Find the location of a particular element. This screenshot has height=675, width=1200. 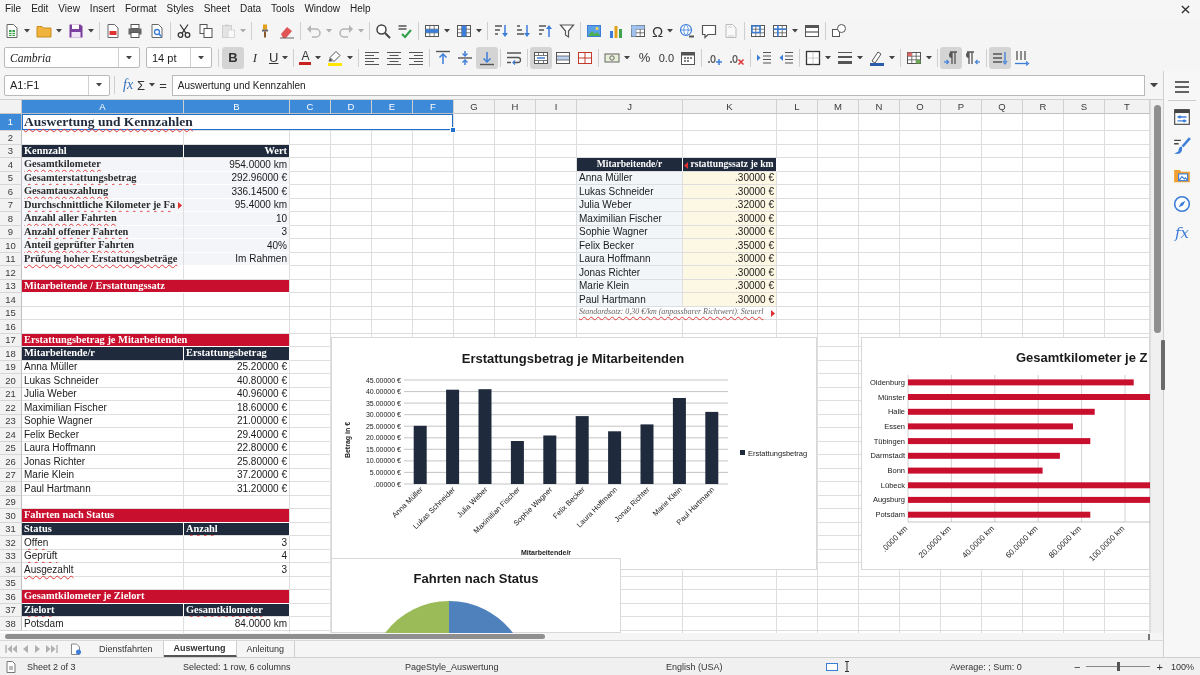

menu-item: Edit is located at coordinates (40, 9).